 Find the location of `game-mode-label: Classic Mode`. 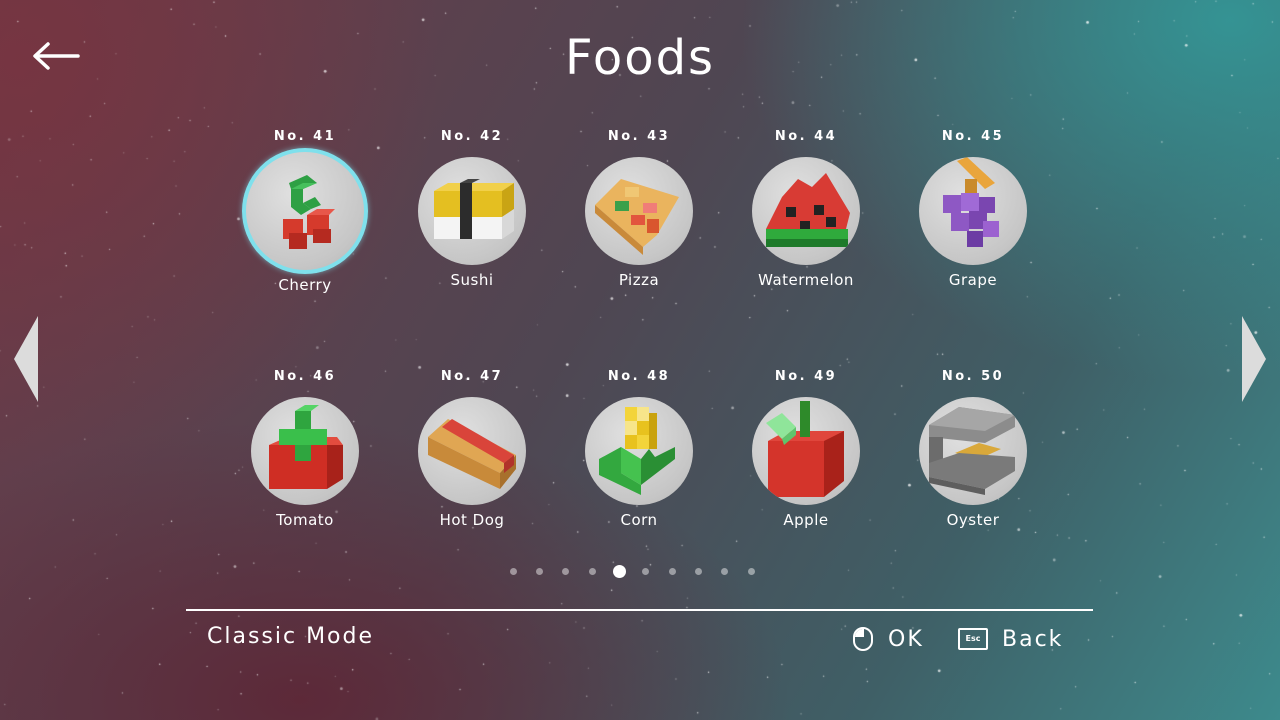

game-mode-label: Classic Mode is located at coordinates (291, 636).